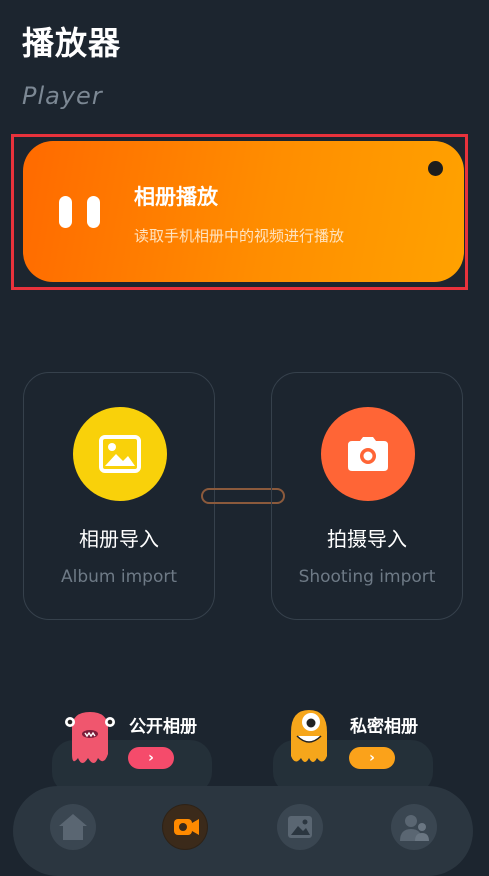 This screenshot has width=489, height=876. I want to click on video-camera-icon, so click(185, 827).